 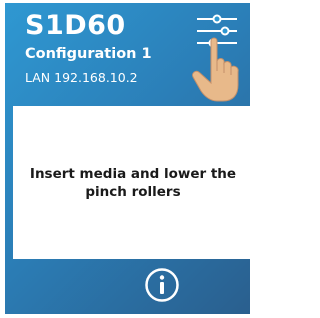 What do you see at coordinates (88, 54) in the screenshot?
I see `configuration-name: Configuration 1` at bounding box center [88, 54].